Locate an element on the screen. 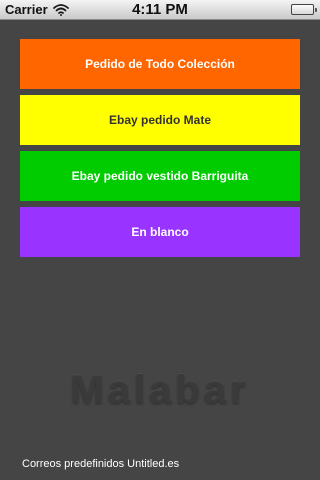 The image size is (320, 480). order-button-label: En blanco is located at coordinates (160, 232).